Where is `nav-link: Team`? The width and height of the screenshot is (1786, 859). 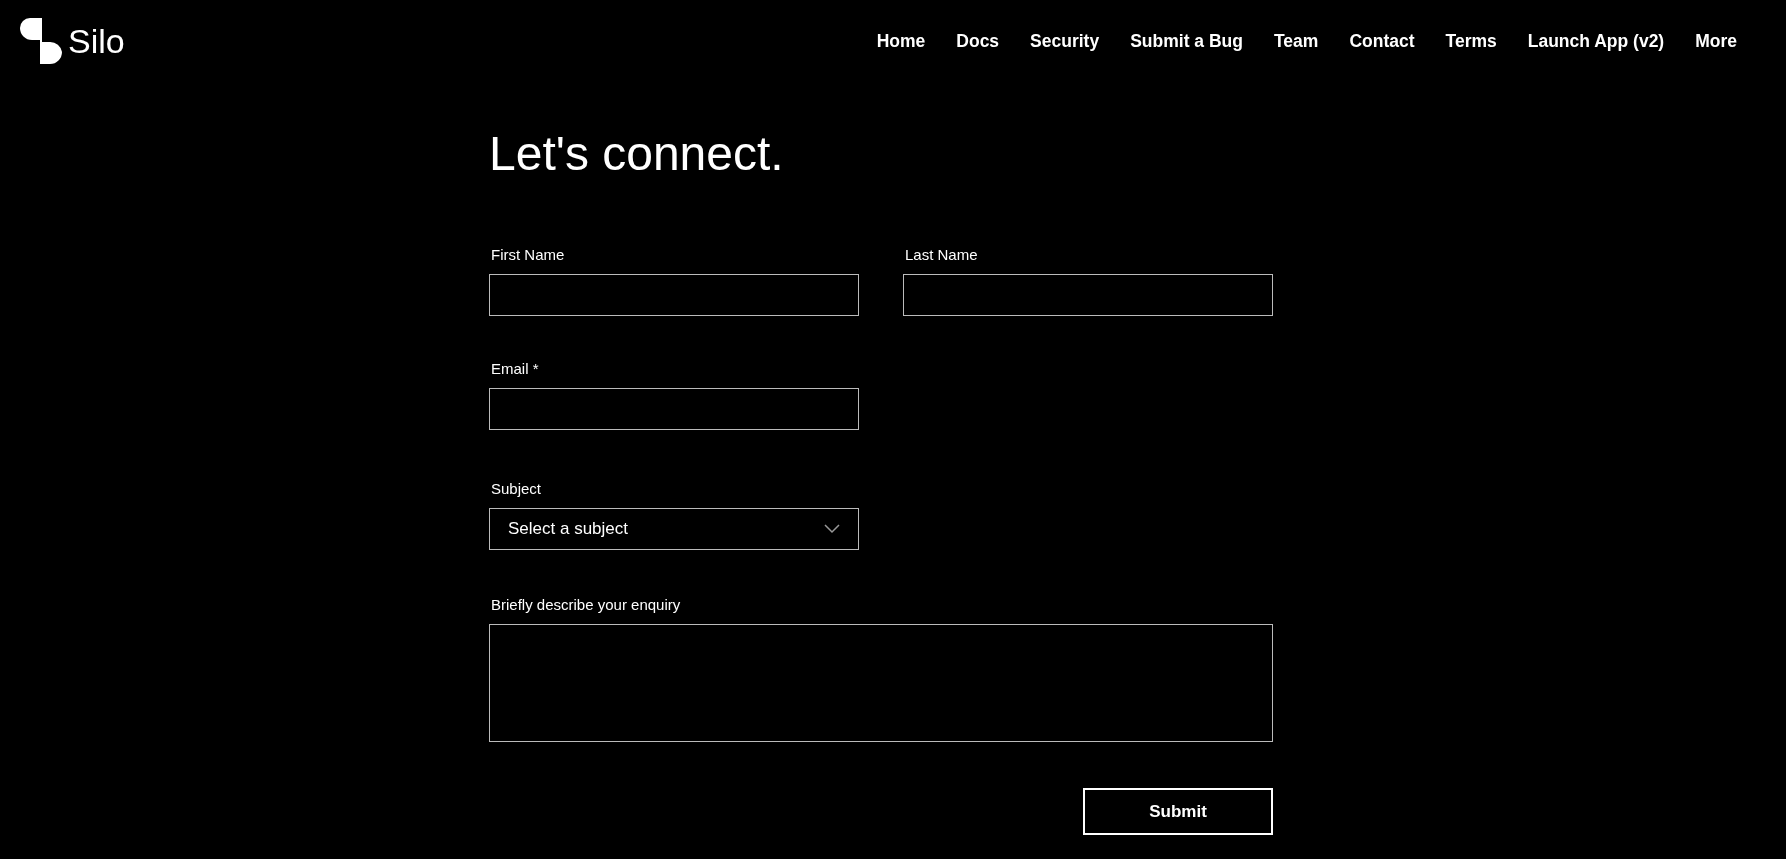
nav-link: Team is located at coordinates (1296, 41).